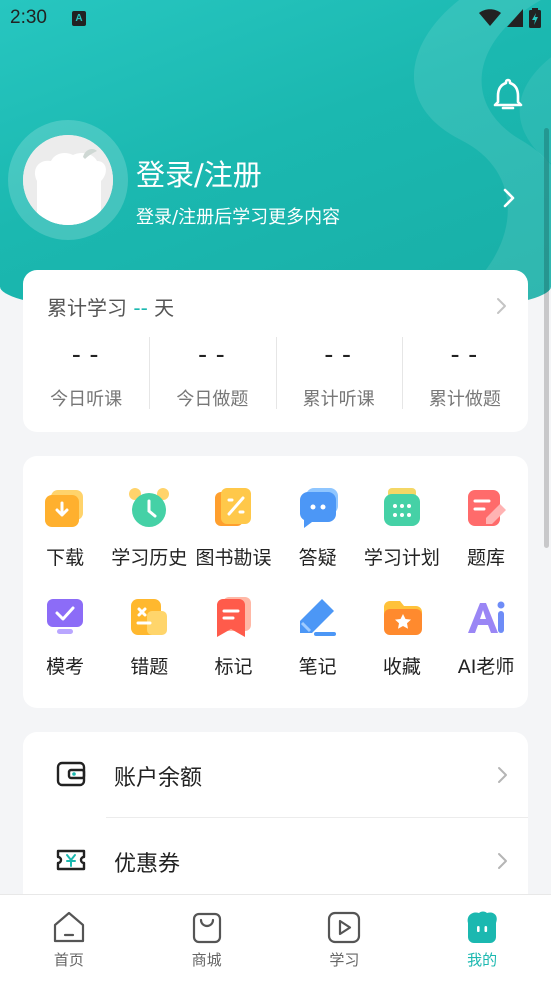  Describe the element at coordinates (318, 508) in the screenshot. I see `chat-bubble-icon` at that location.